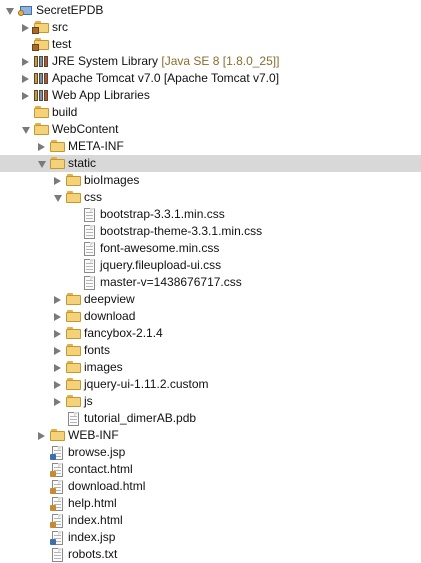  What do you see at coordinates (210, 367) in the screenshot?
I see `tree-item: images` at bounding box center [210, 367].